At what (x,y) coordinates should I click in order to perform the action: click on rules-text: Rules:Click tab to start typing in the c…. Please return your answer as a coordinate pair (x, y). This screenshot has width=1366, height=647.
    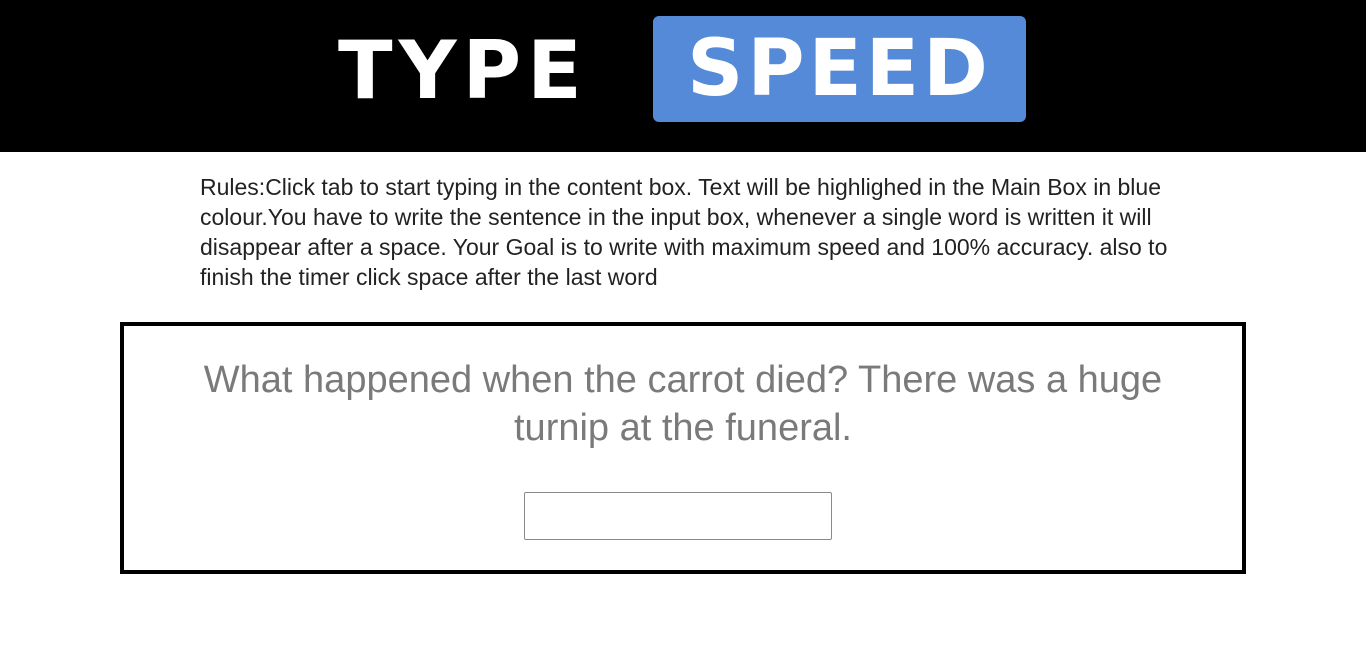
    Looking at the image, I should click on (684, 232).